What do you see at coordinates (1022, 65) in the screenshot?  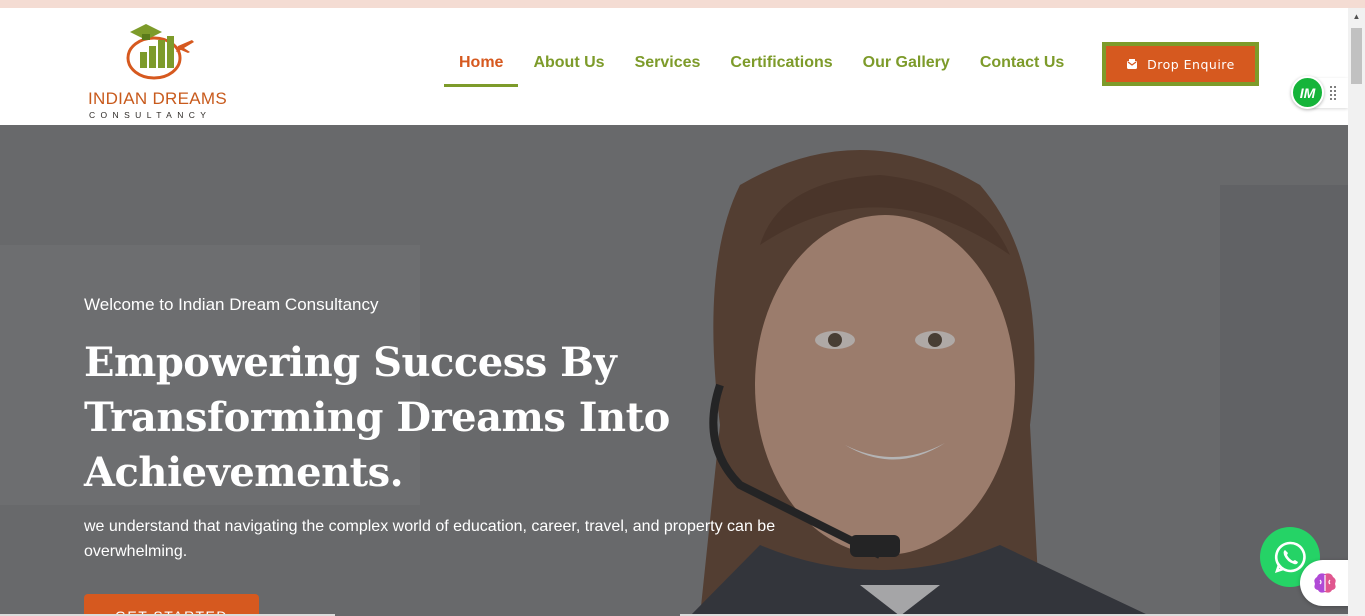 I see `nav-contact-us: Contact Us` at bounding box center [1022, 65].